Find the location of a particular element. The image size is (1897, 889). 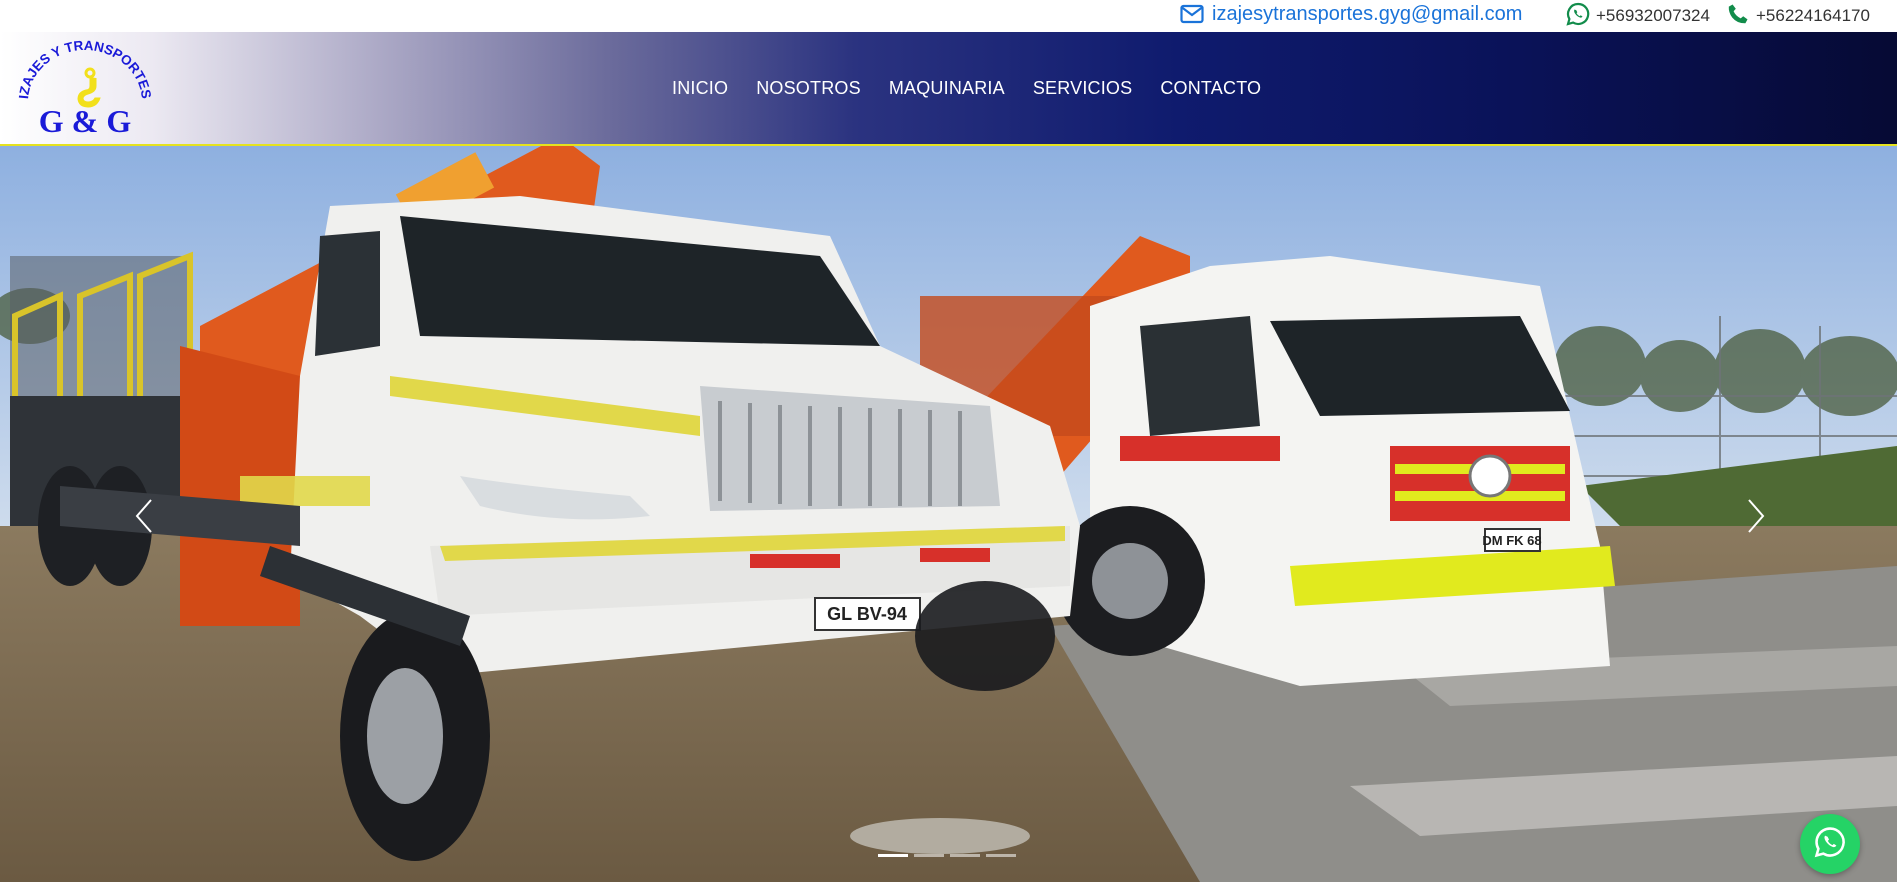

landline-phone-link: +56224164170 is located at coordinates (1798, 14).